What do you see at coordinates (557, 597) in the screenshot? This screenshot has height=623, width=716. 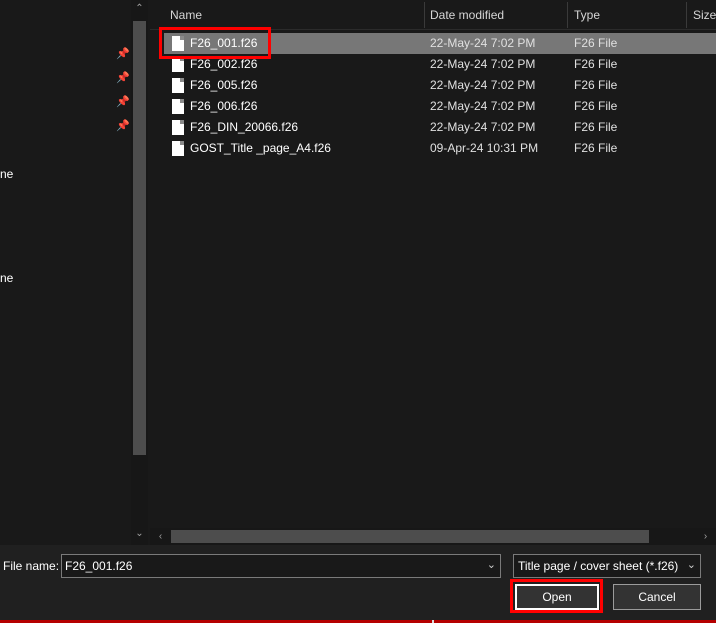 I see `open-button: Open` at bounding box center [557, 597].